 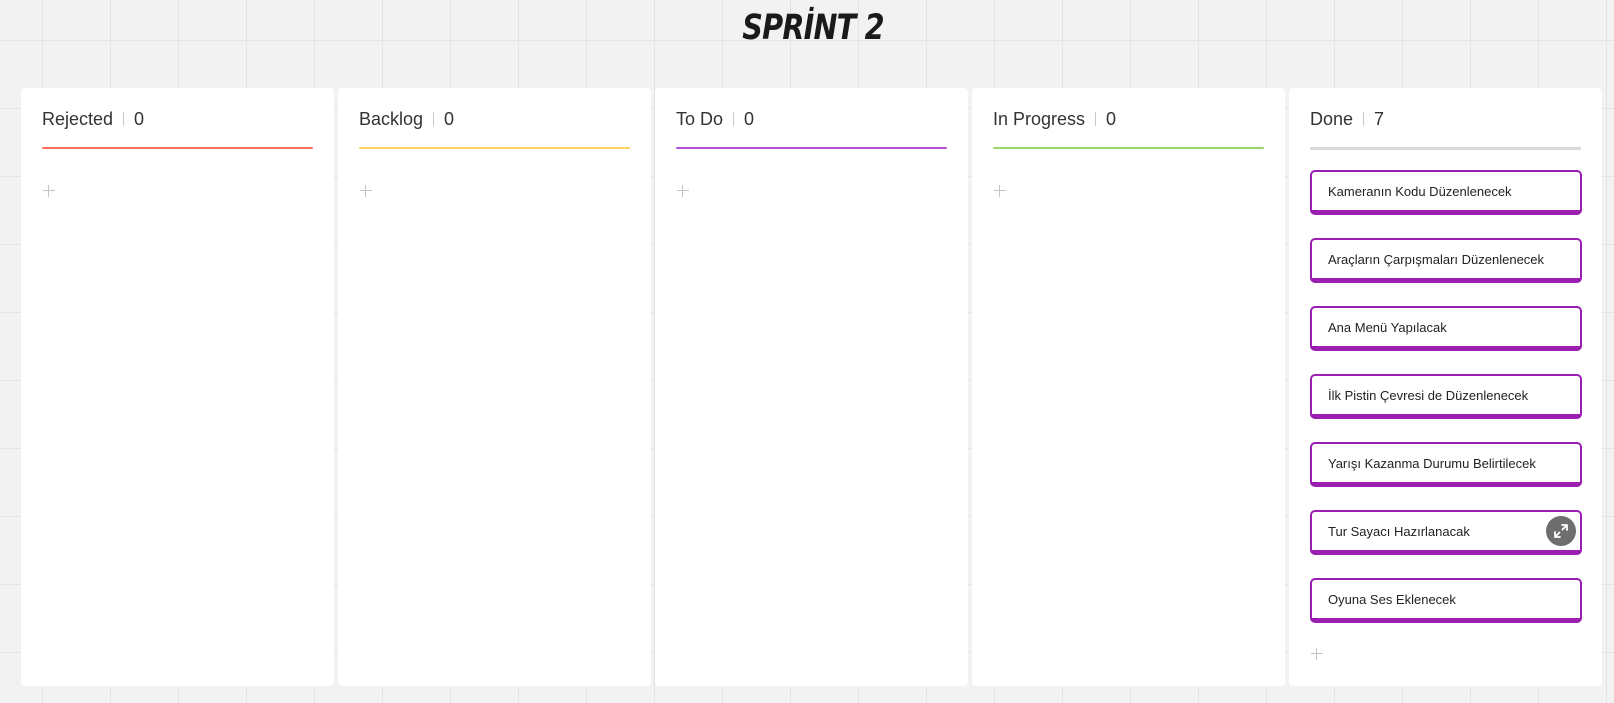 What do you see at coordinates (1399, 531) in the screenshot?
I see `card-text: Tur Sayacı Hazırlanacak` at bounding box center [1399, 531].